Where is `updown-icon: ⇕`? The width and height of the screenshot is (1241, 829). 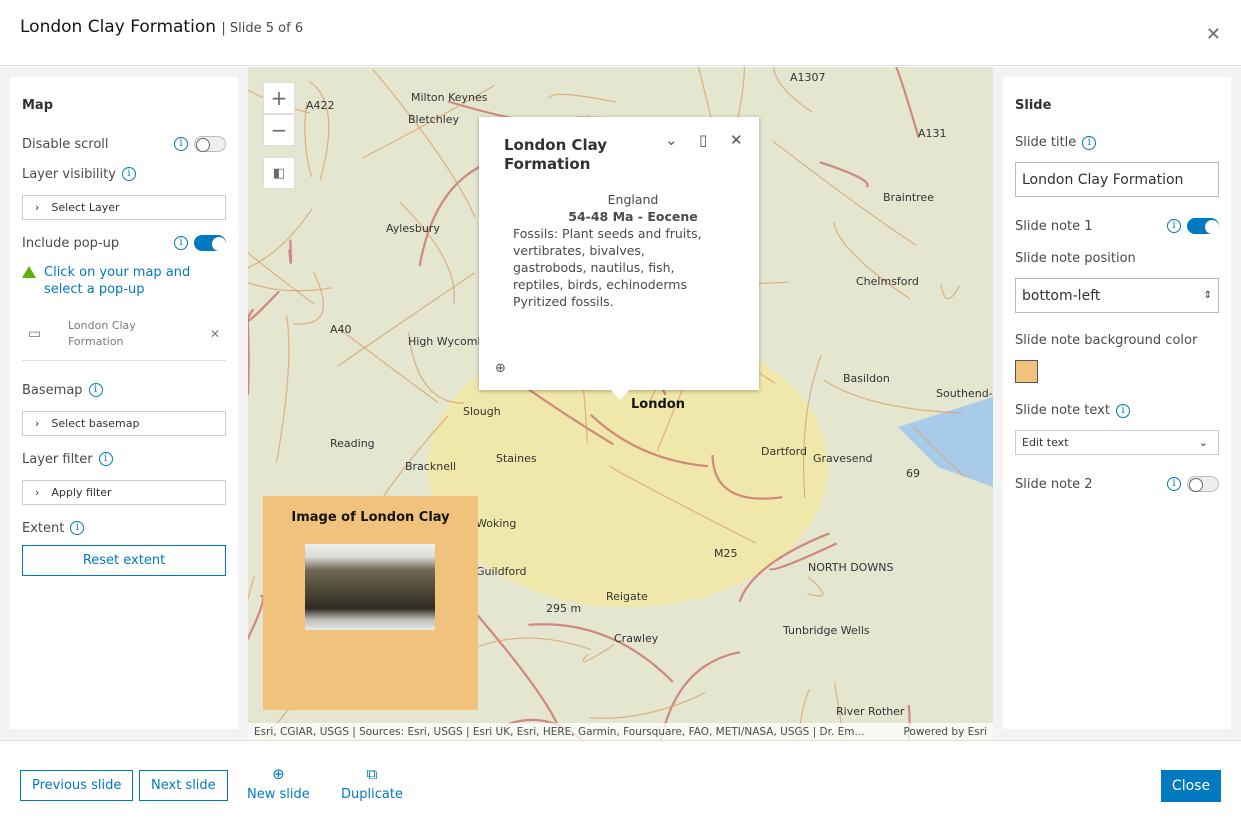
updown-icon: ⇕ is located at coordinates (1207, 295).